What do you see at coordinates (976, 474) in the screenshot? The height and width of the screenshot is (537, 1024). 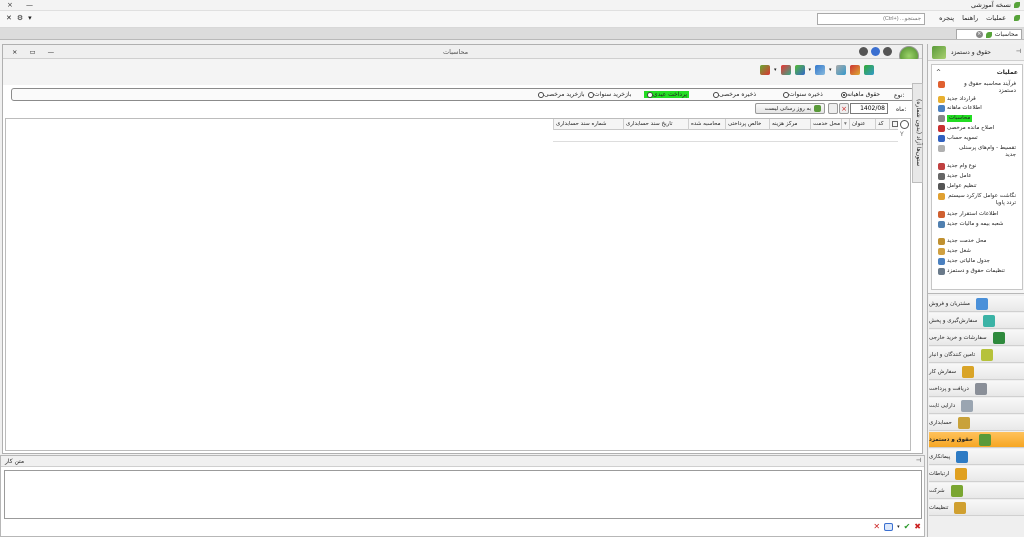 I see `module-communications: ارتباطات` at bounding box center [976, 474].